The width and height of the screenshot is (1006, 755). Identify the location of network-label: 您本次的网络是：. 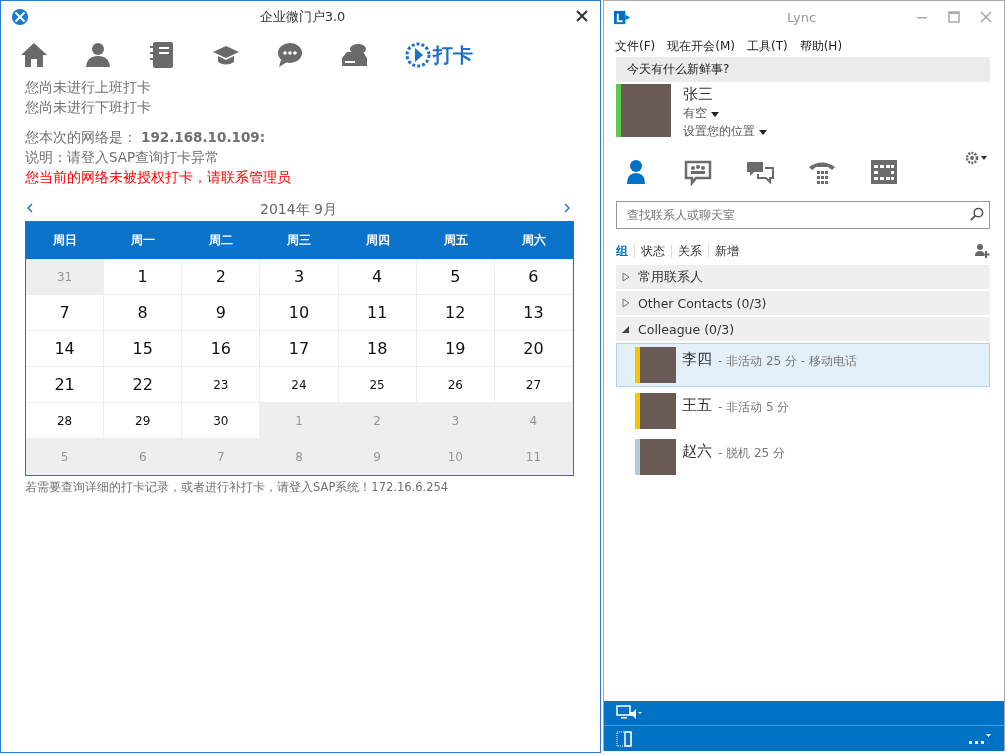
(81, 137).